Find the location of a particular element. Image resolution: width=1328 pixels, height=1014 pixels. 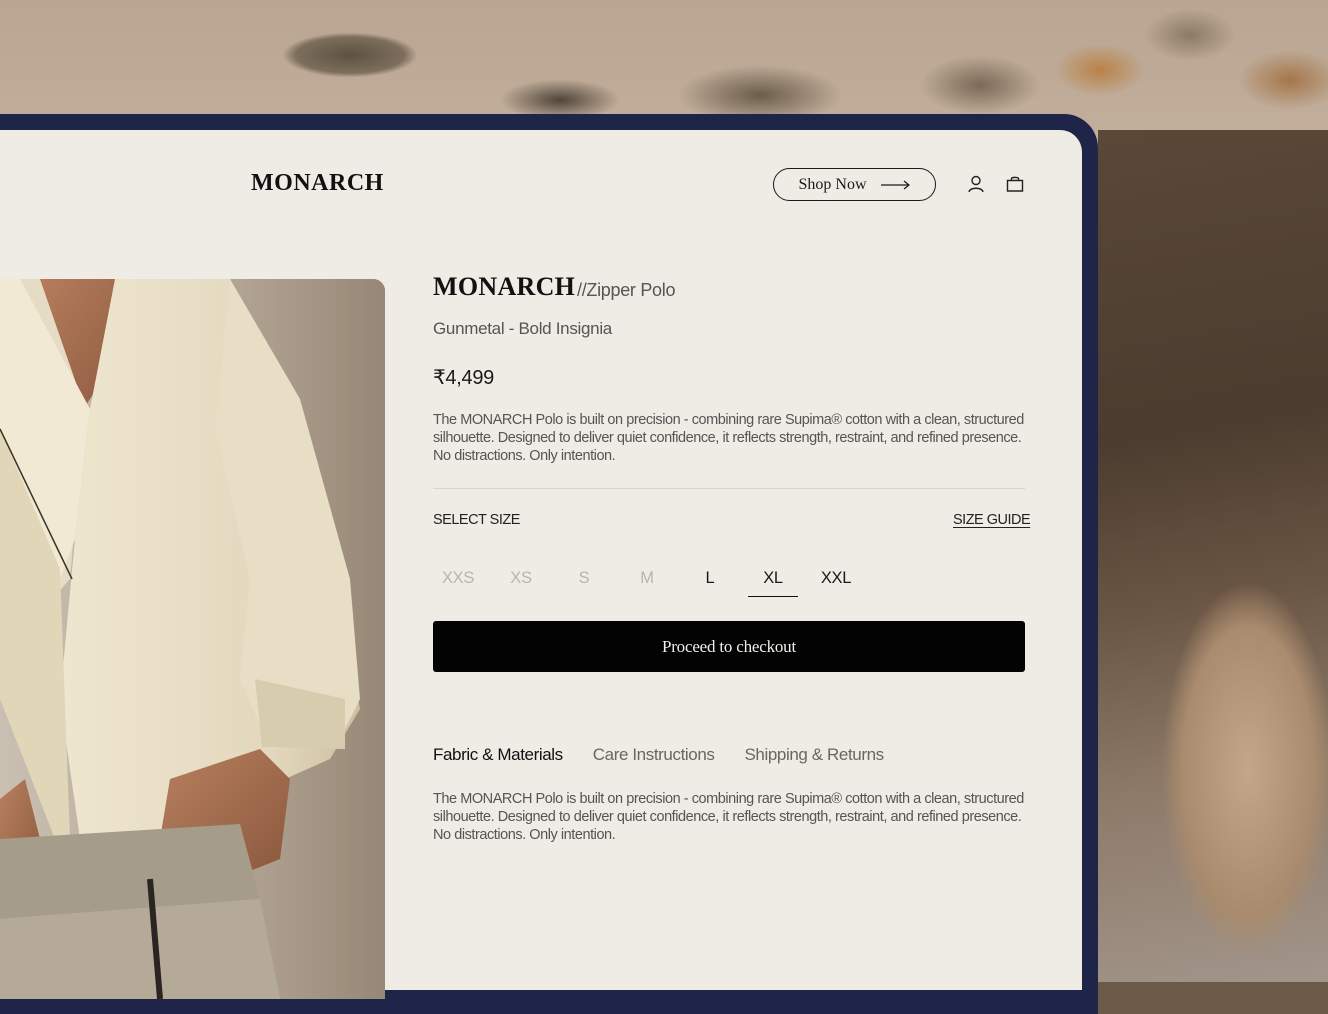

product-price: ₹4,499 is located at coordinates (463, 378).